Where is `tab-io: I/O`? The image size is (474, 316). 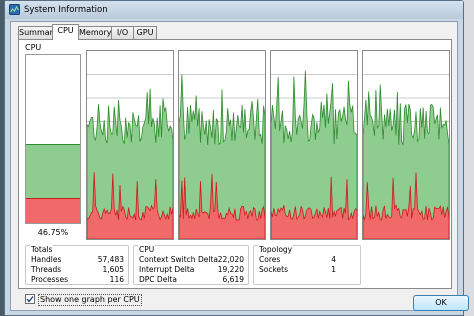
tab-io: I/O is located at coordinates (122, 32).